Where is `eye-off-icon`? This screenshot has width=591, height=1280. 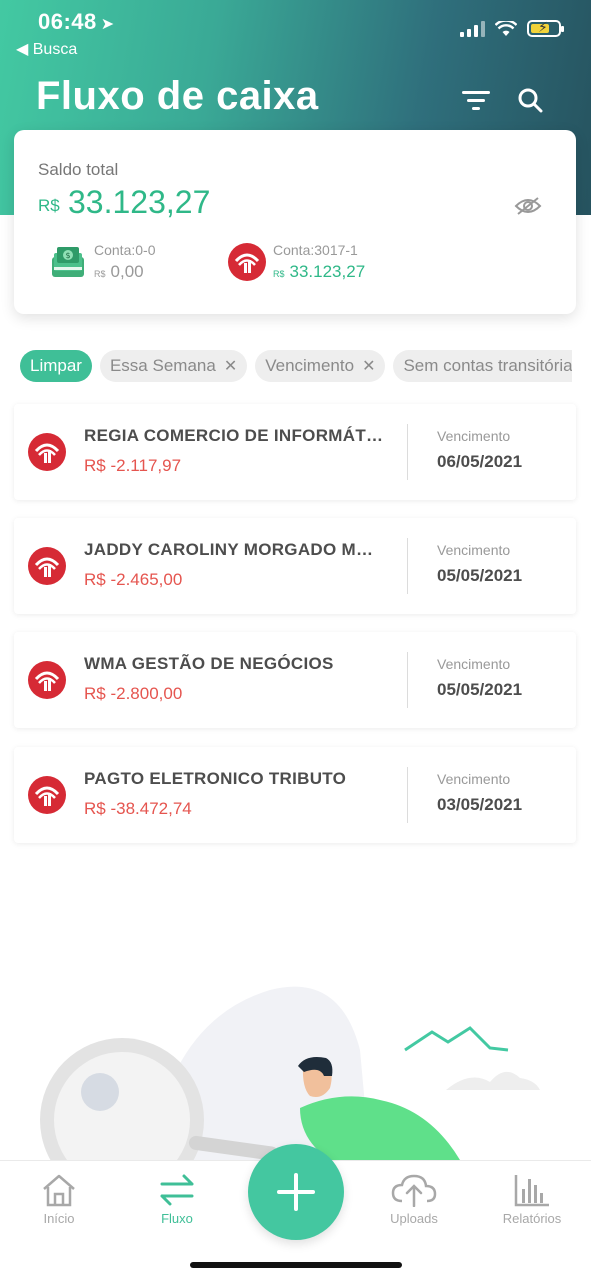 eye-off-icon is located at coordinates (528, 206).